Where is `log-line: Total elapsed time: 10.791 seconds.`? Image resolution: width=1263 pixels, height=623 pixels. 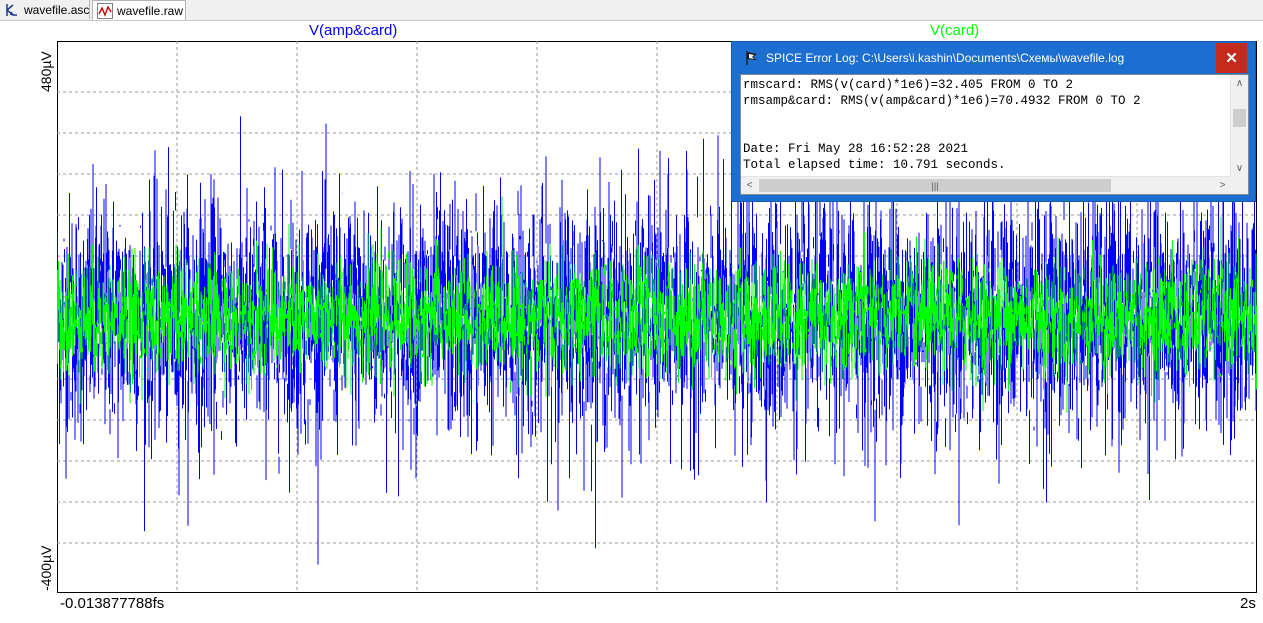 log-line: Total elapsed time: 10.791 seconds. is located at coordinates (874, 165).